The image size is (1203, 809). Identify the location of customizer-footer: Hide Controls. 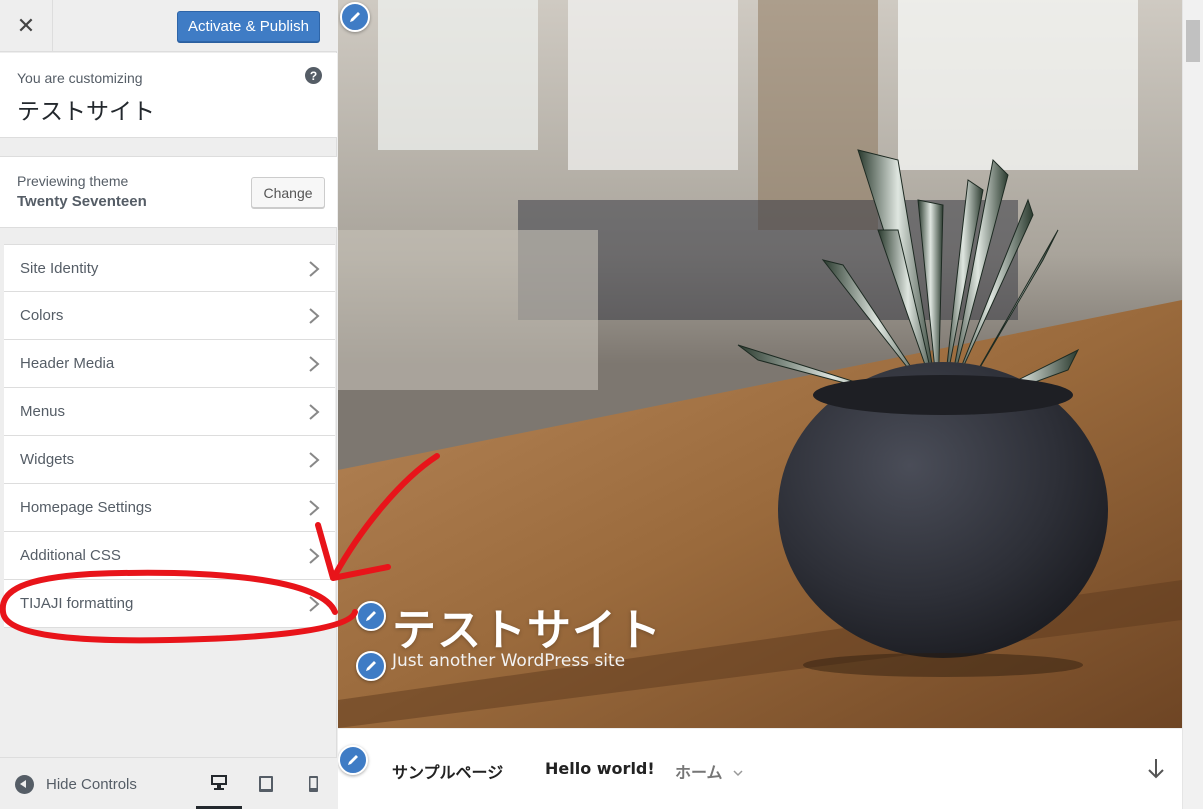
(168, 783).